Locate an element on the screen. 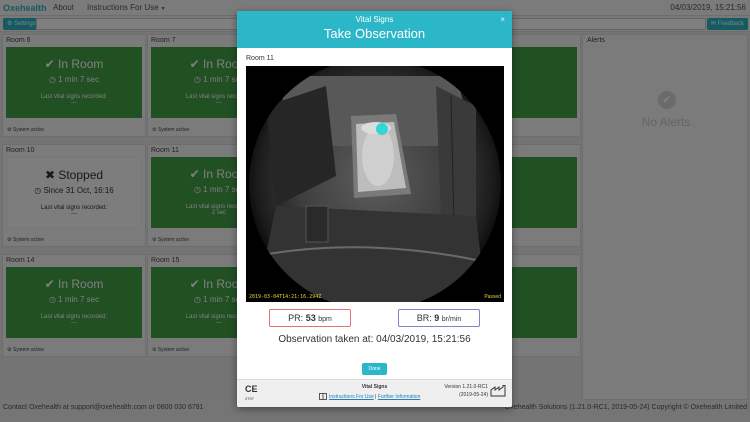 Image resolution: width=750 pixels, height=422 pixels. pr-unit: bpm is located at coordinates (325, 319).